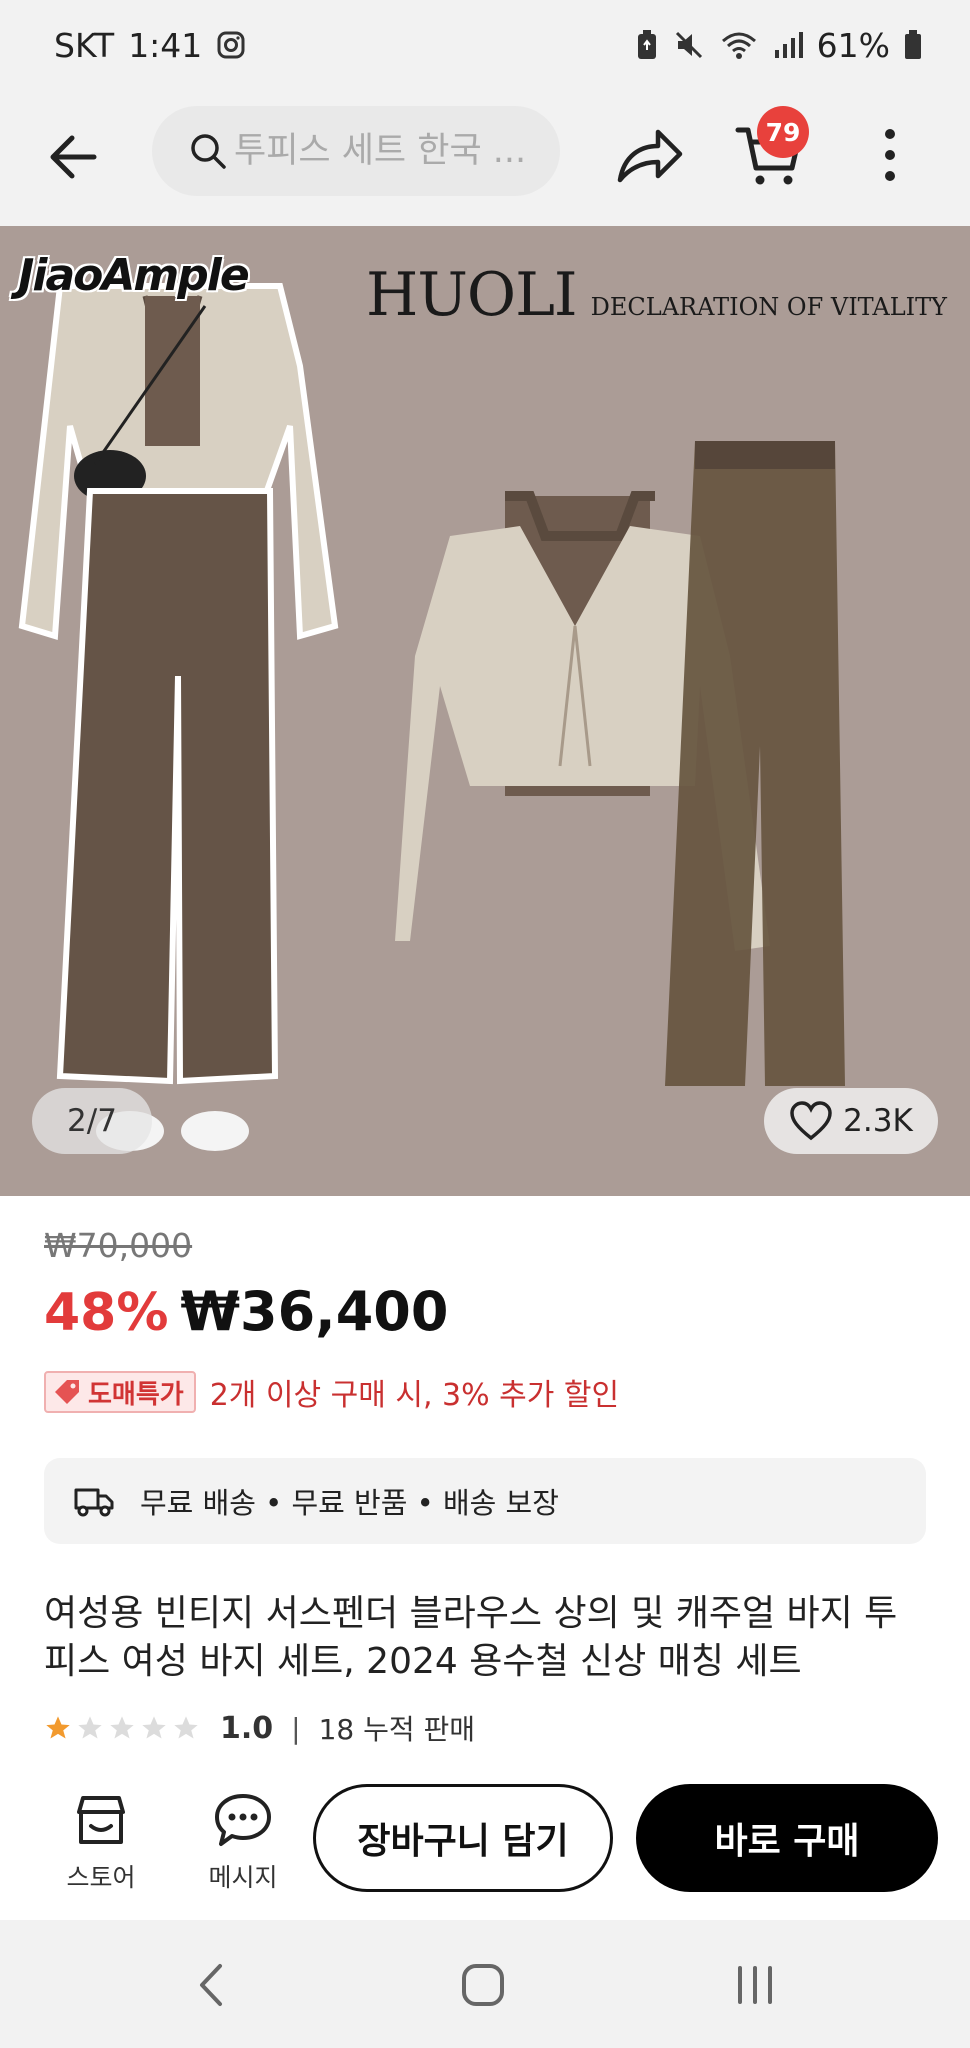  What do you see at coordinates (243, 1877) in the screenshot?
I see `message-label: 메시지` at bounding box center [243, 1877].